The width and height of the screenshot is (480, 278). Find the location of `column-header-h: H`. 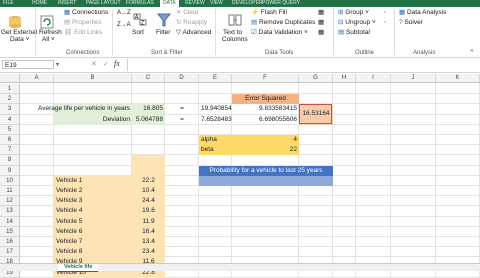

column-header-h: H is located at coordinates (344, 78).